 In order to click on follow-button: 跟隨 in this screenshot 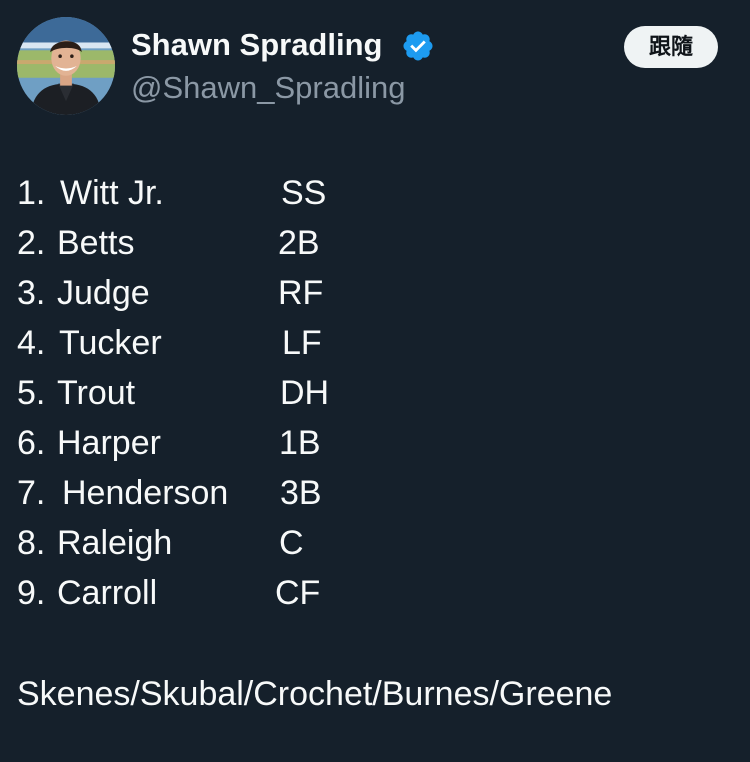, I will do `click(671, 47)`.